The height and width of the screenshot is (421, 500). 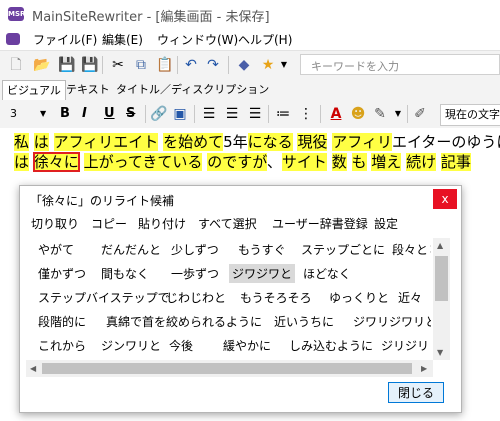 I want to click on highlighted-word: 上がってきている, so click(x=143, y=162).